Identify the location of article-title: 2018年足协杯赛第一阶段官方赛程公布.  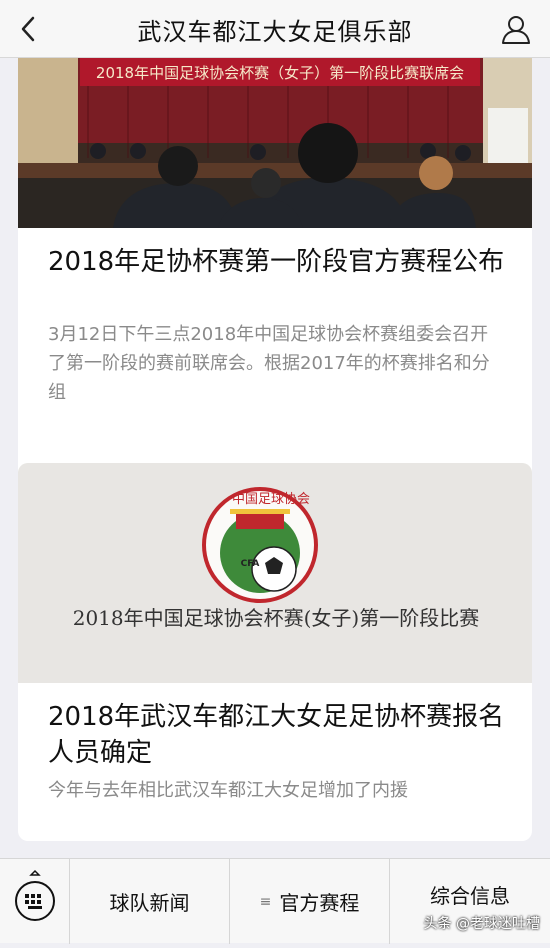
(277, 262).